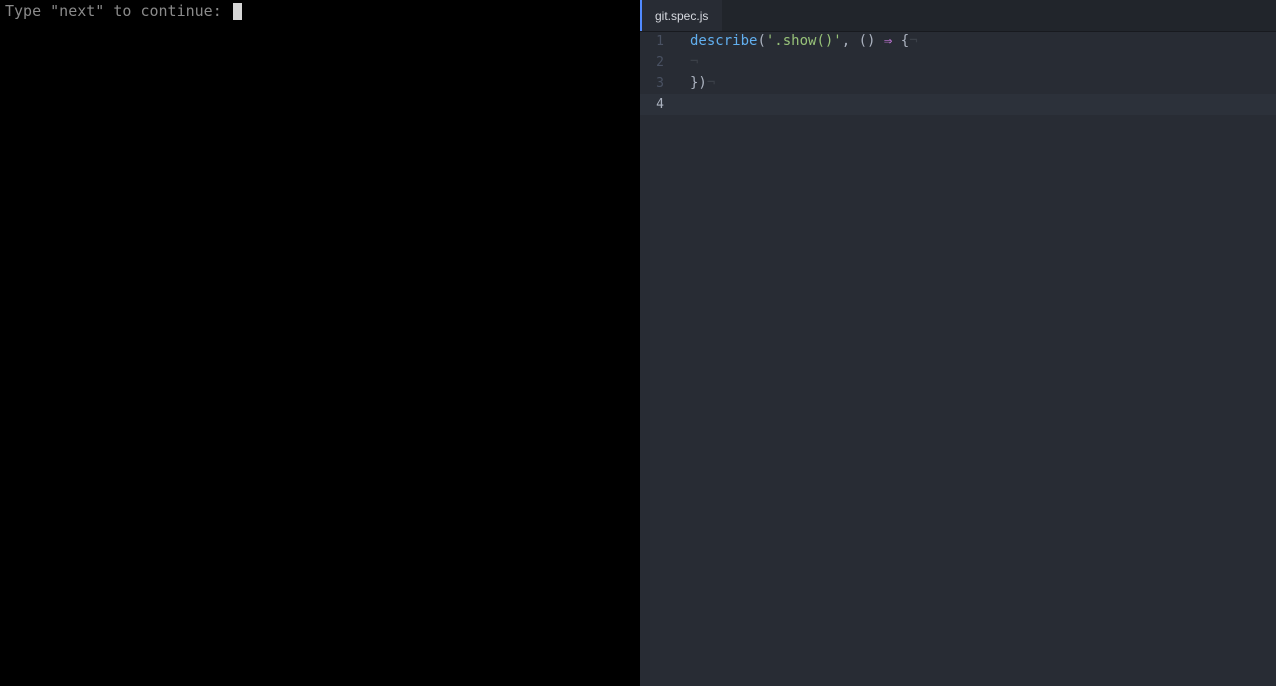 The image size is (1276, 686). Describe the element at coordinates (862, 41) in the screenshot. I see `code-punct-token: , ()` at that location.